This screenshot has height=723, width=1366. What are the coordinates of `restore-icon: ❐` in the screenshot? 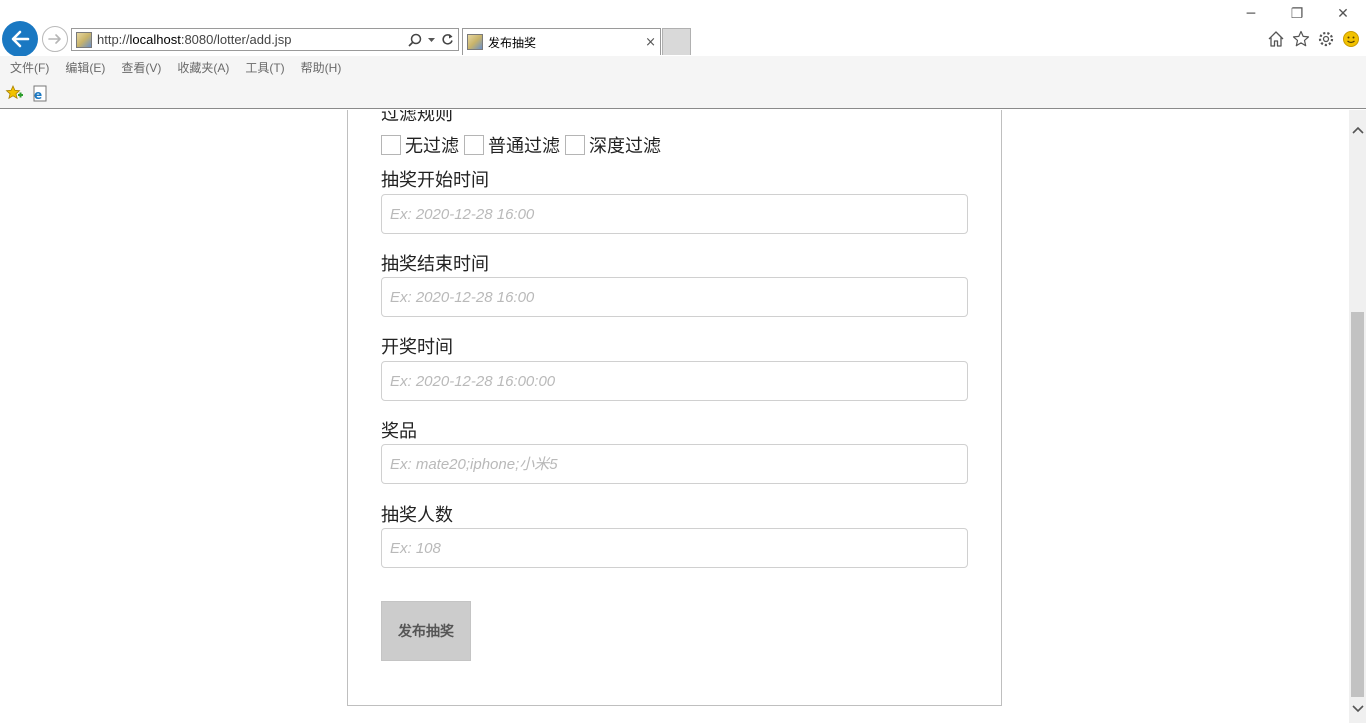 It's located at (1297, 14).